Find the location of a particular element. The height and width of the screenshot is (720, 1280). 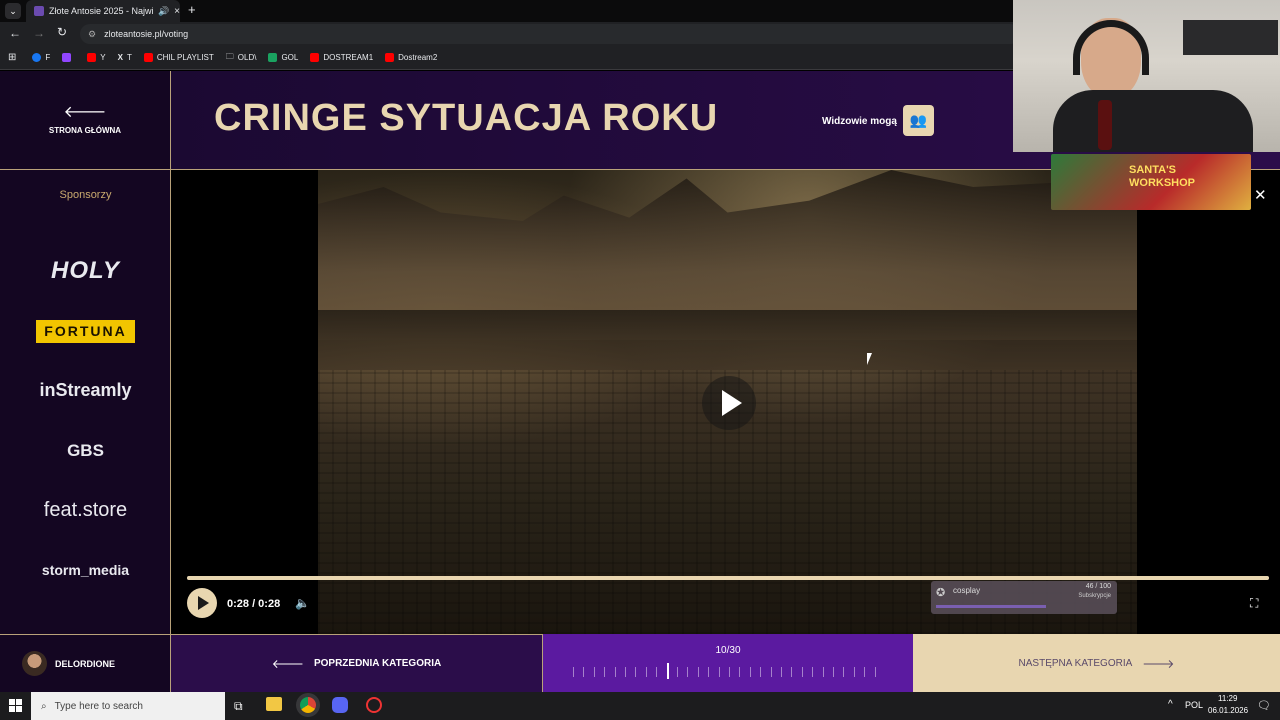

bookmark-item: F is located at coordinates (41, 57).